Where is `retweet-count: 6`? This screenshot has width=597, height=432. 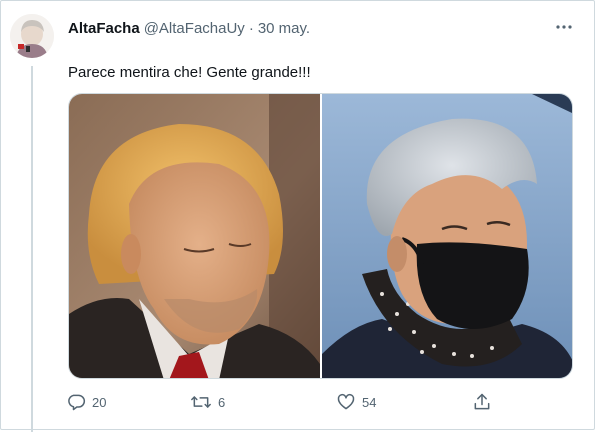 retweet-count: 6 is located at coordinates (222, 402).